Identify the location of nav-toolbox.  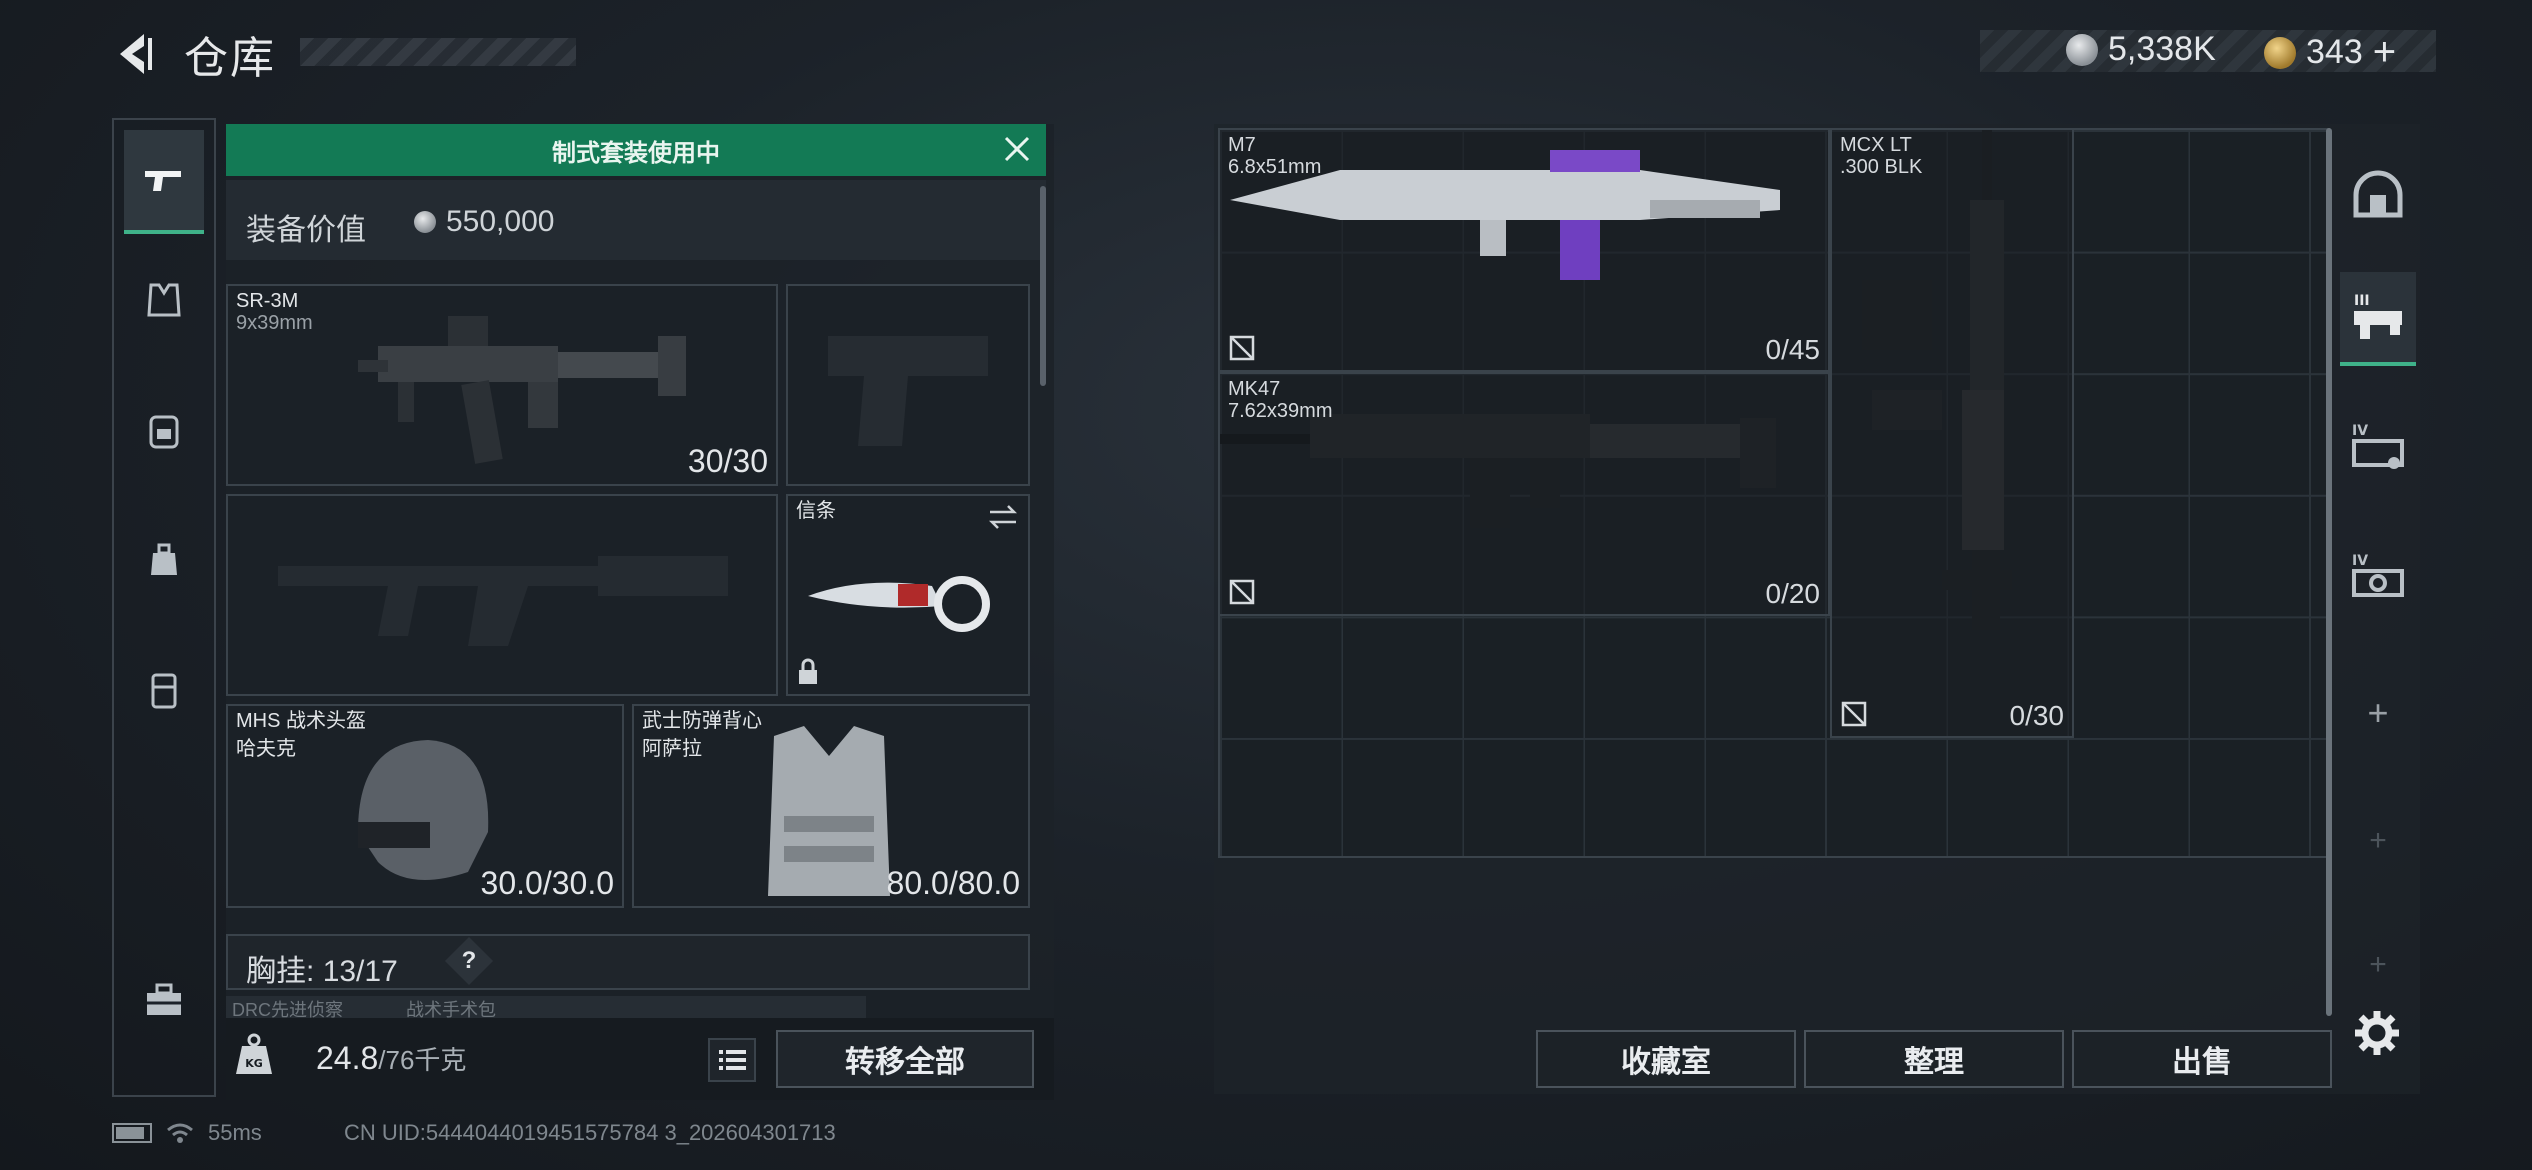
(164, 1000).